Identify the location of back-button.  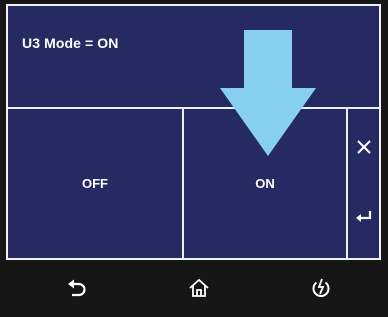
(77, 288).